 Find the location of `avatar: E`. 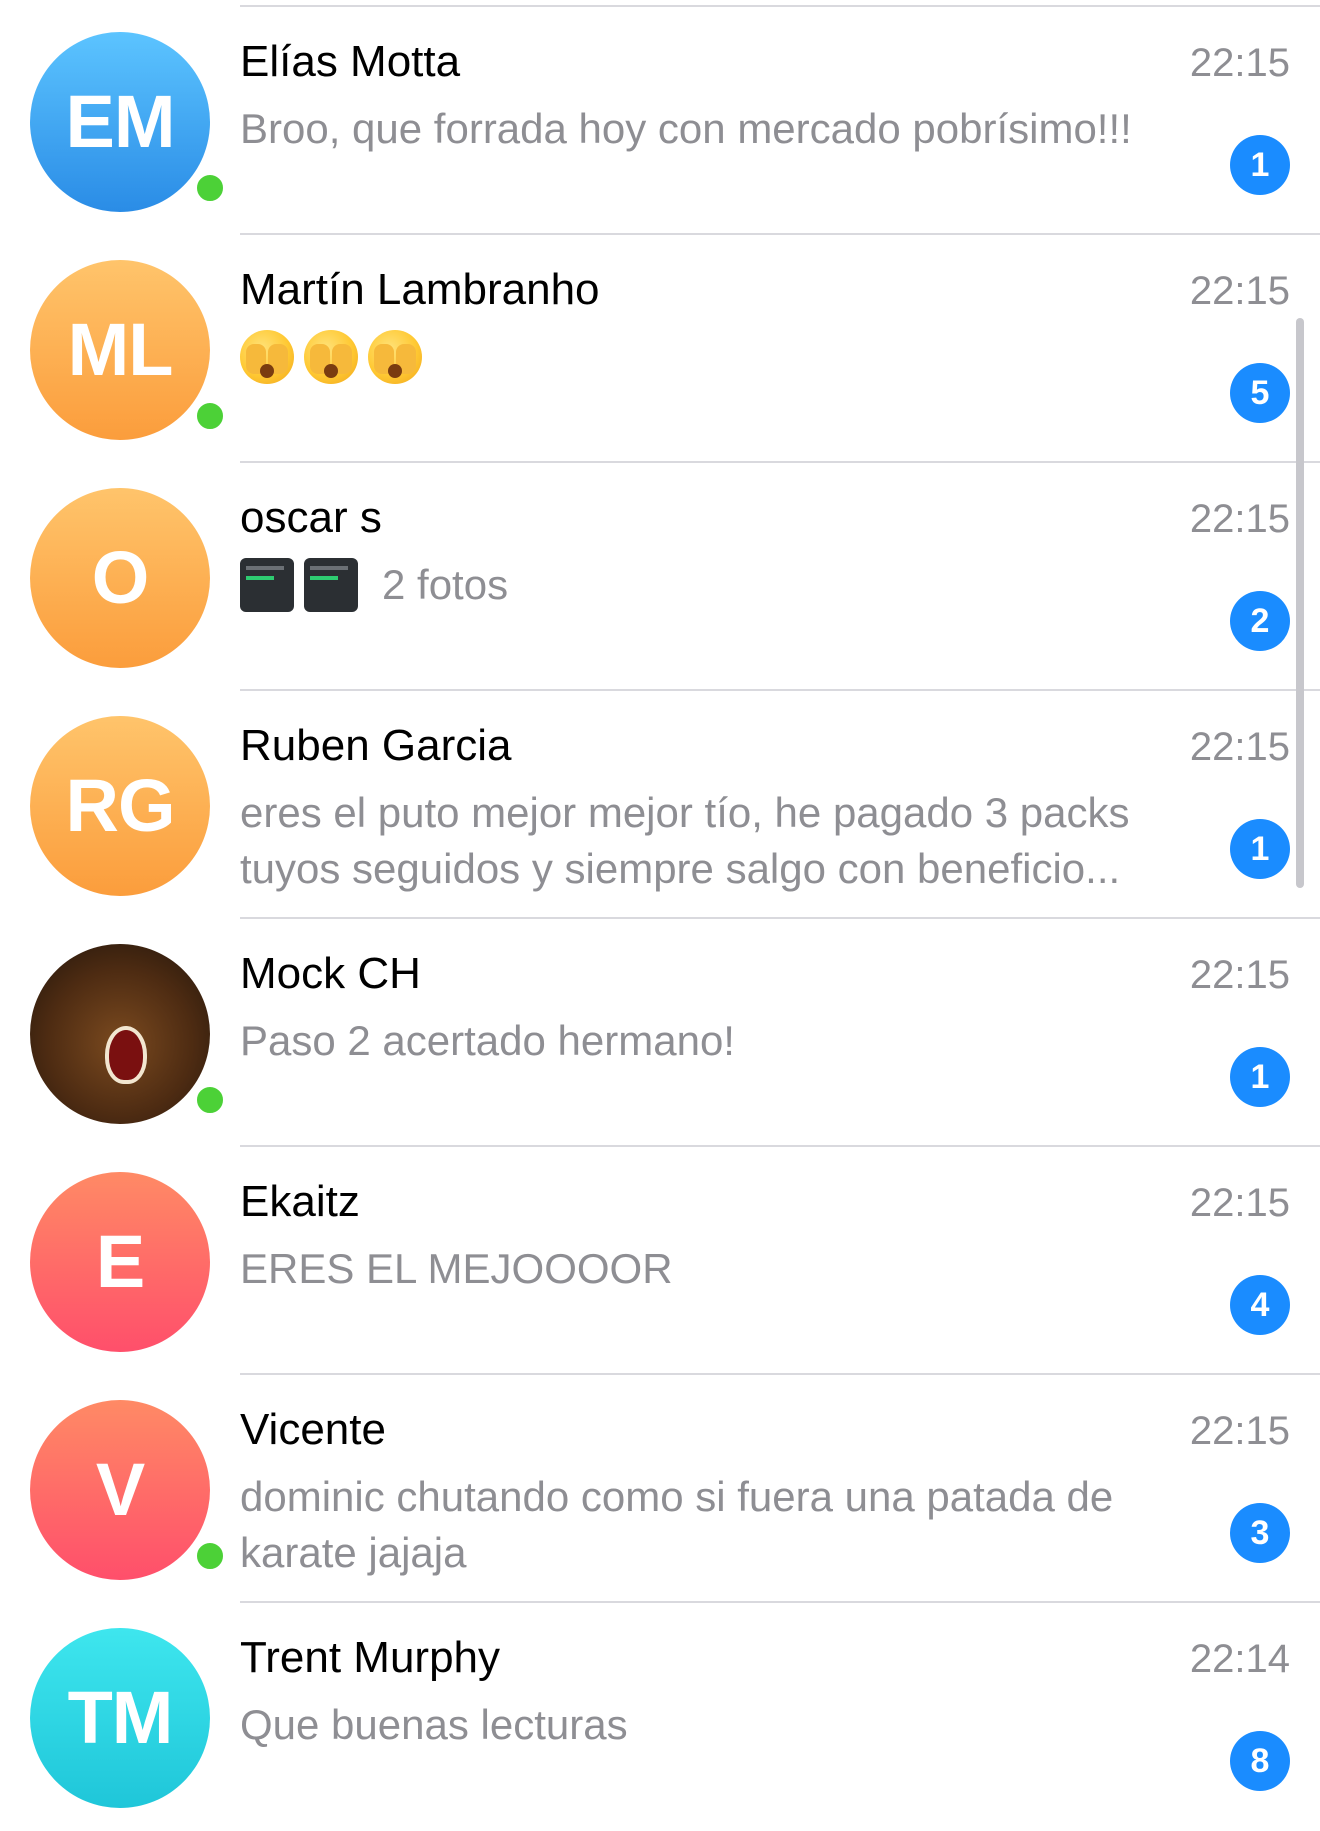

avatar: E is located at coordinates (120, 1262).